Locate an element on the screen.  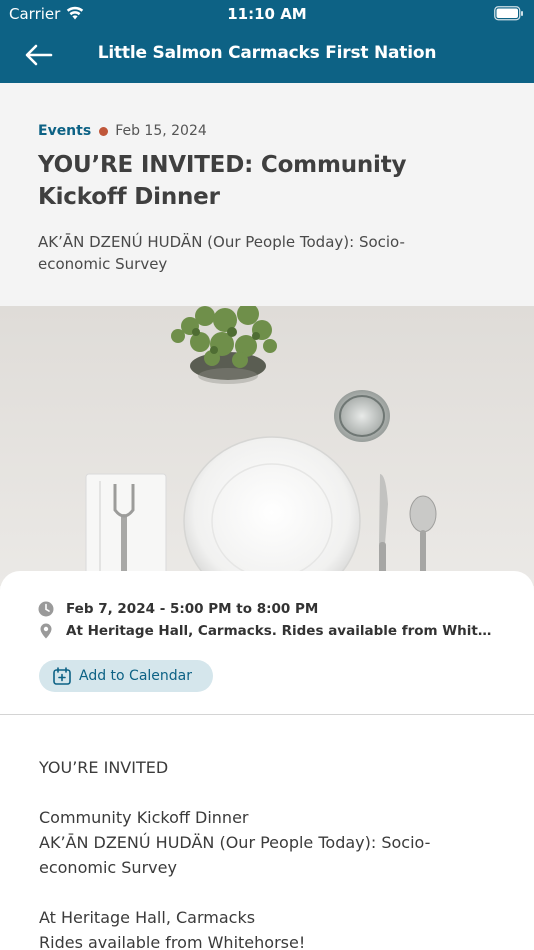
divider is located at coordinates (267, 714).